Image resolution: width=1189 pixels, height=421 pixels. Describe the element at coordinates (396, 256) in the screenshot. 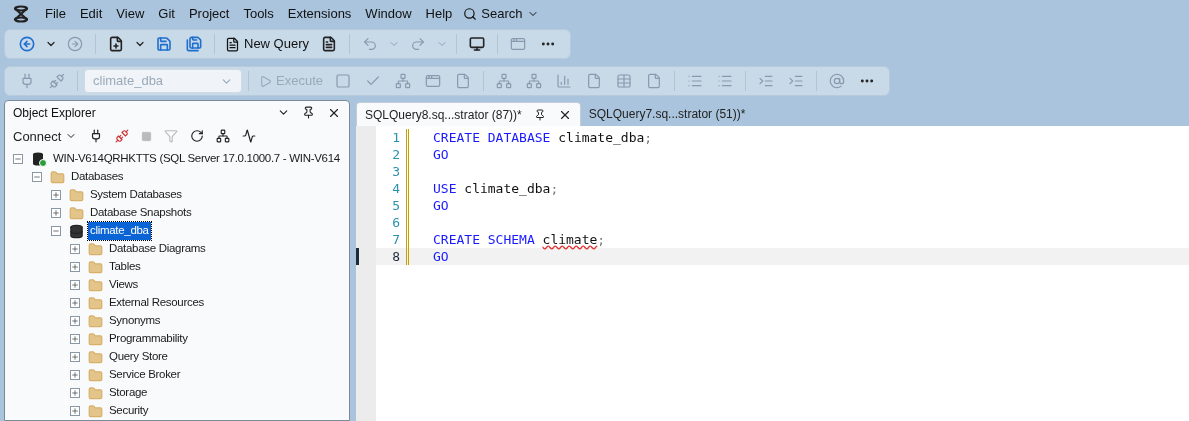

I see `line-number: 8` at that location.